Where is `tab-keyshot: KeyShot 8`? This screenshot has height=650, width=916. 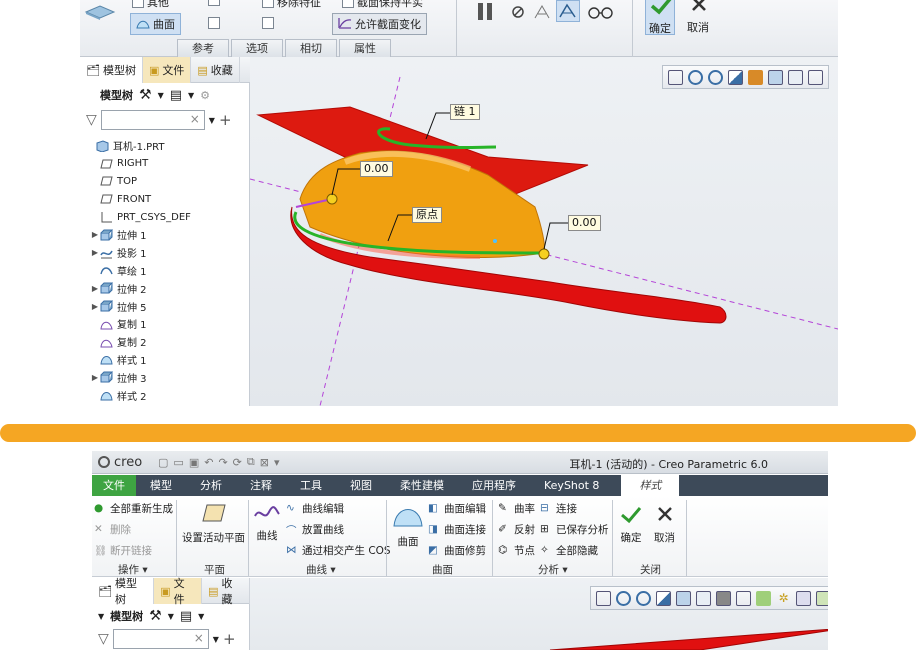 tab-keyshot: KeyShot 8 is located at coordinates (571, 485).